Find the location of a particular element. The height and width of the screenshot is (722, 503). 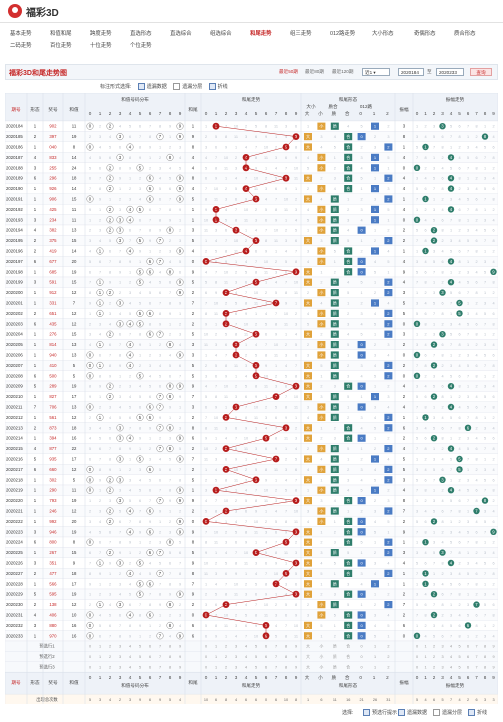

nav-item-row2-2: 十位走势 is located at coordinates (101, 45).